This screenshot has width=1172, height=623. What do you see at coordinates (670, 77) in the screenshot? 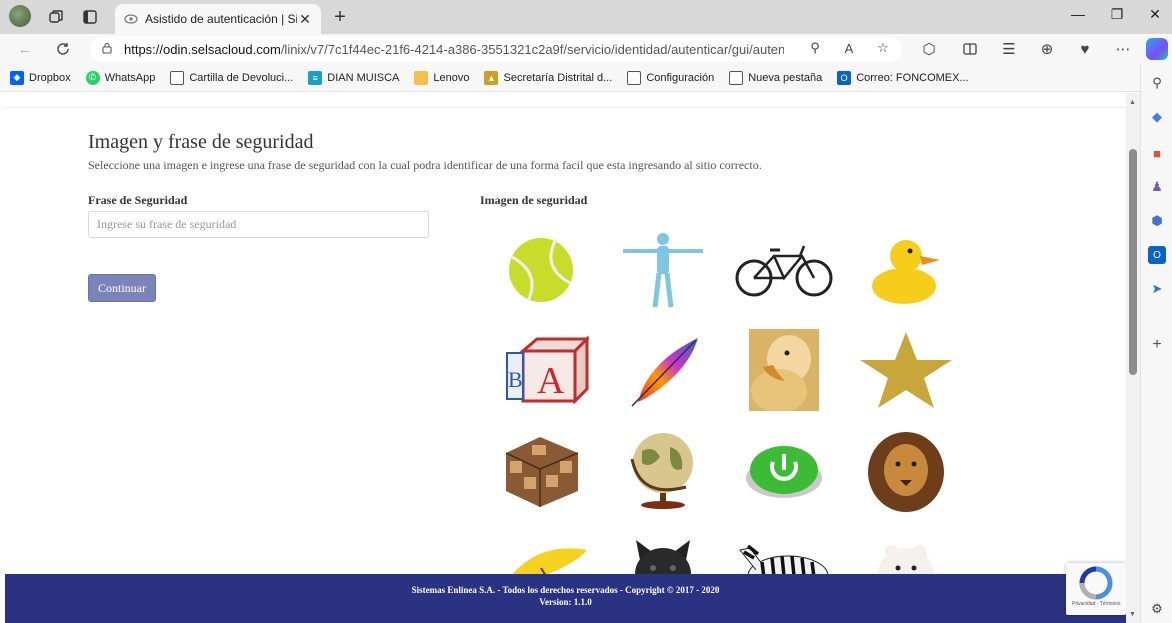
I see `bookmark-configuracion: Configuración` at bounding box center [670, 77].